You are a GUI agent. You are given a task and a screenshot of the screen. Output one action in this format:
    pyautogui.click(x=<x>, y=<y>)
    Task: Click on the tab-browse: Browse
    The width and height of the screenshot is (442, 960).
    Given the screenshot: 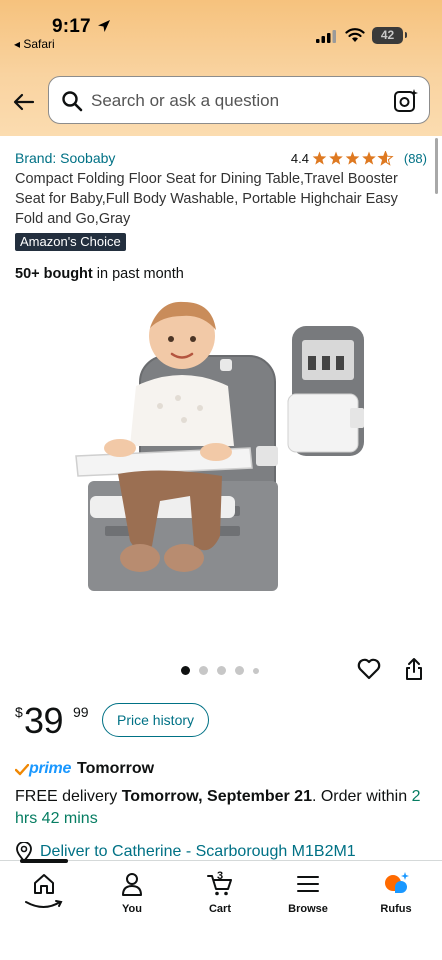 What is the action you would take?
    pyautogui.click(x=308, y=891)
    